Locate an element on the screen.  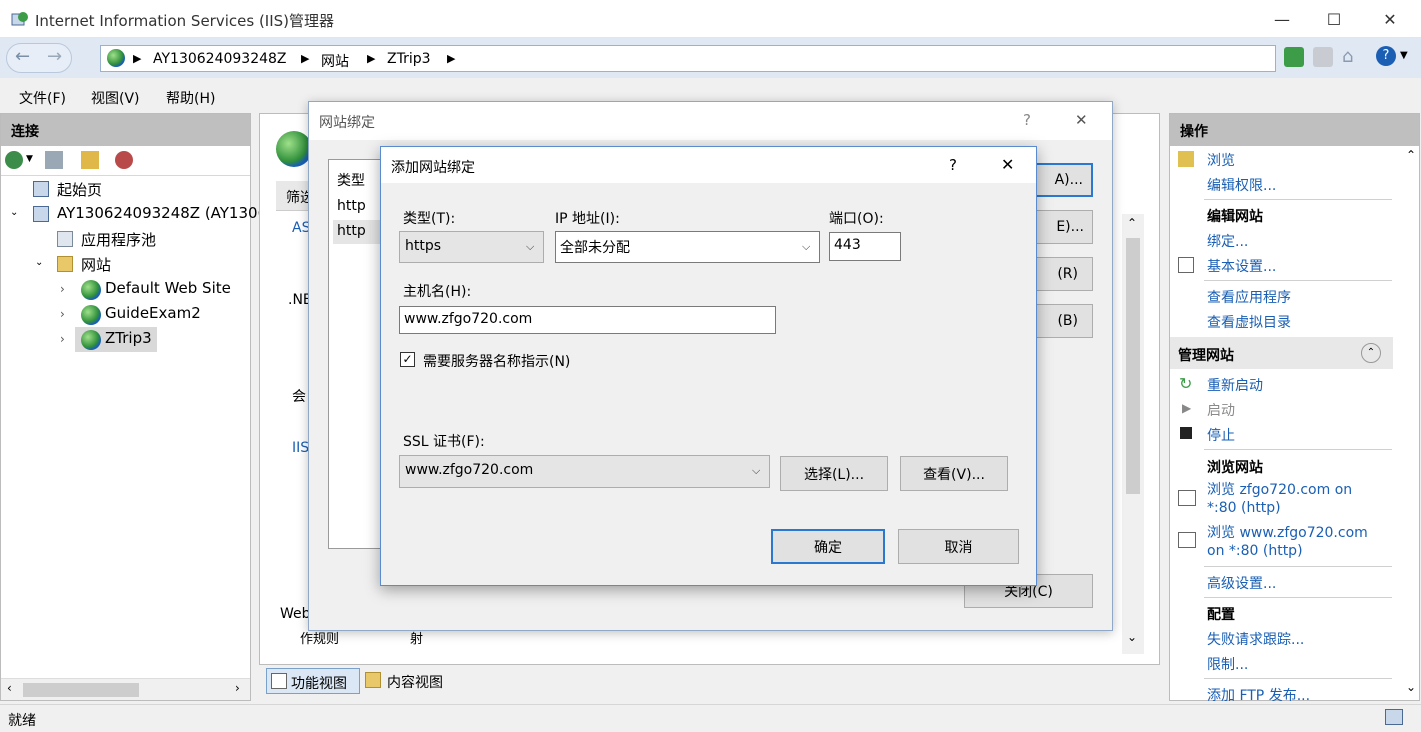
breadcrumb-site: ZTrip3 is located at coordinates (409, 59).